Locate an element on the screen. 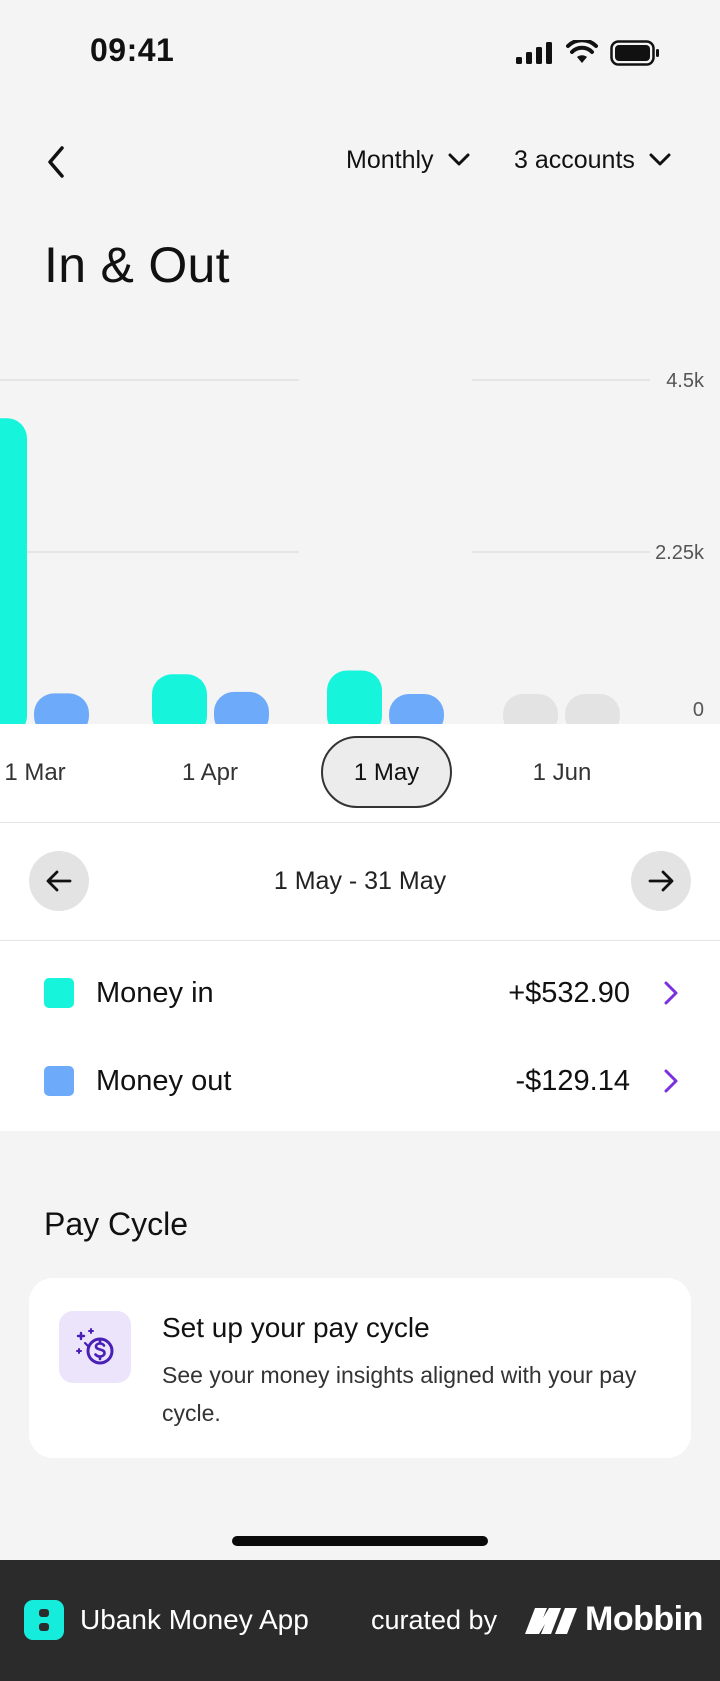 Image resolution: width=720 pixels, height=1681 pixels. back-chevron-icon is located at coordinates (56, 162).